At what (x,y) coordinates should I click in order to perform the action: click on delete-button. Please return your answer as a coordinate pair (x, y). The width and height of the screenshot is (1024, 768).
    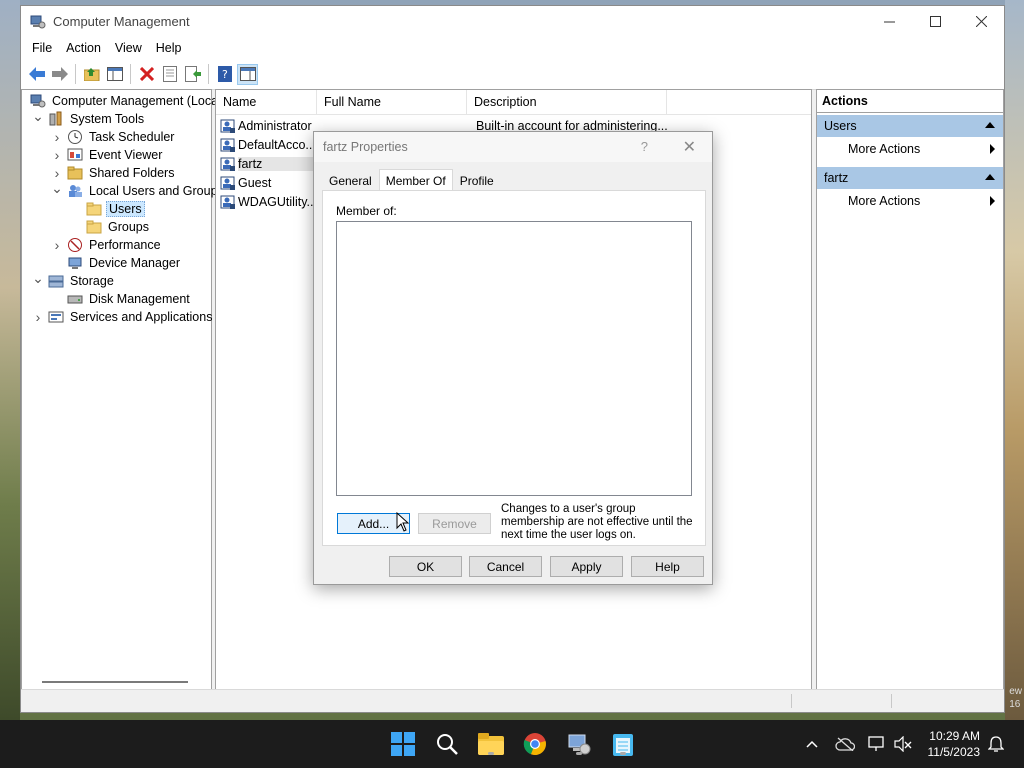
    Looking at the image, I should click on (146, 74).